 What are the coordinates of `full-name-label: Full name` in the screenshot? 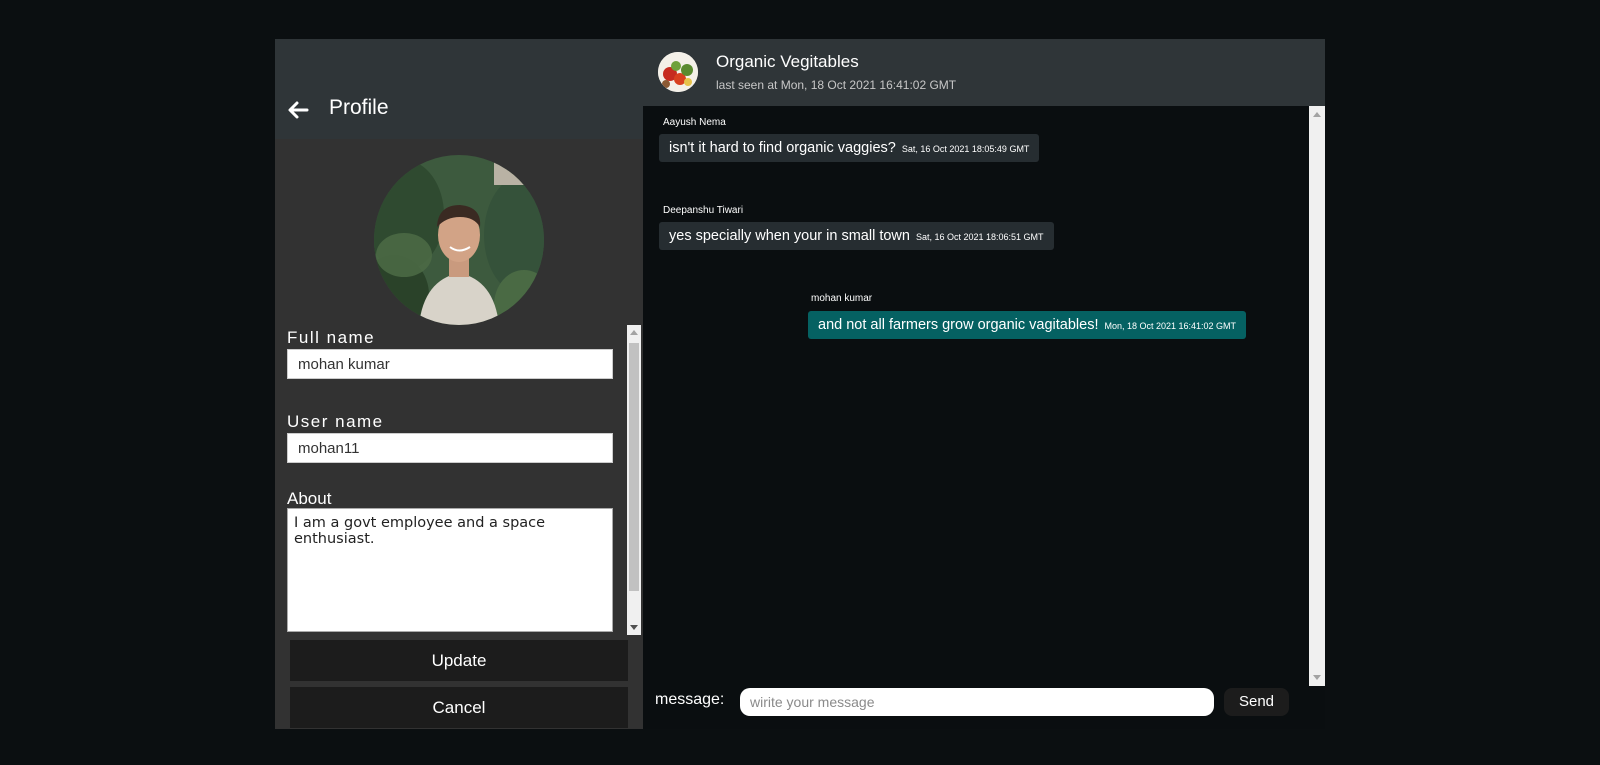 It's located at (331, 337).